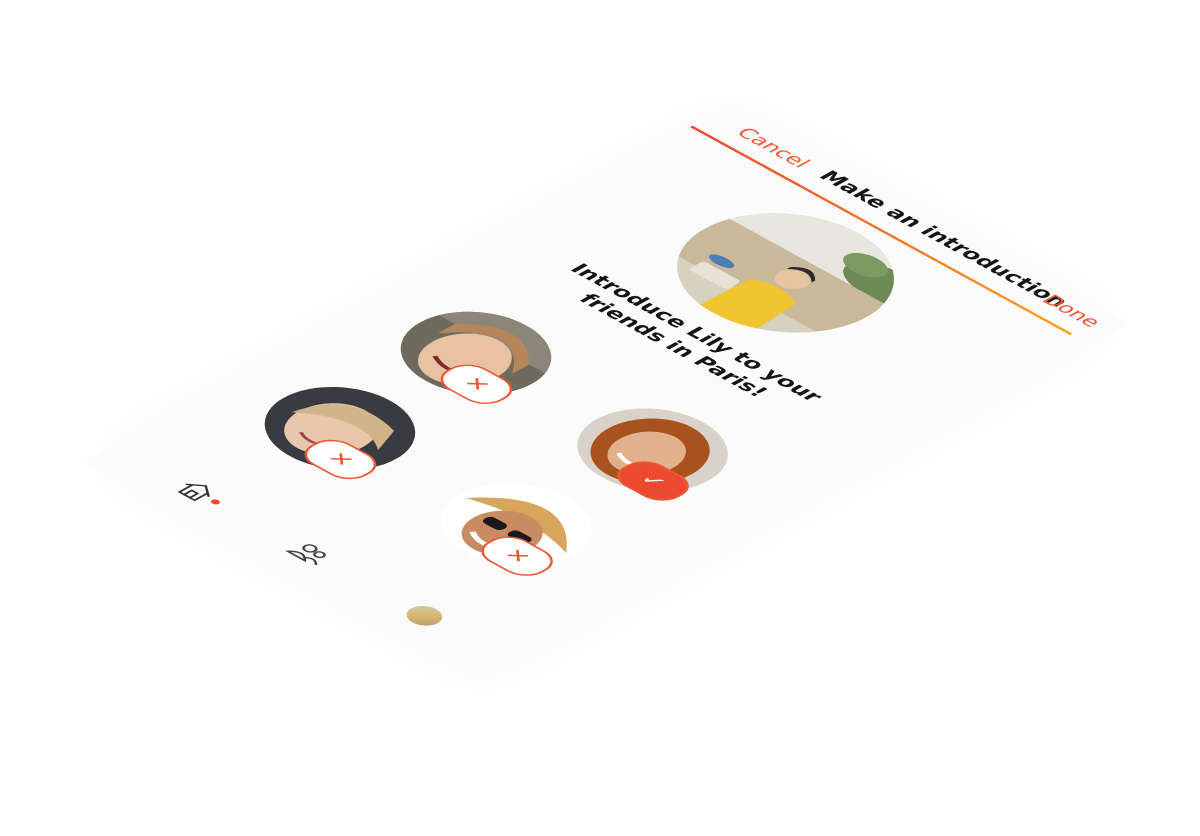  What do you see at coordinates (653, 481) in the screenshot?
I see `check-icon: ✓` at bounding box center [653, 481].